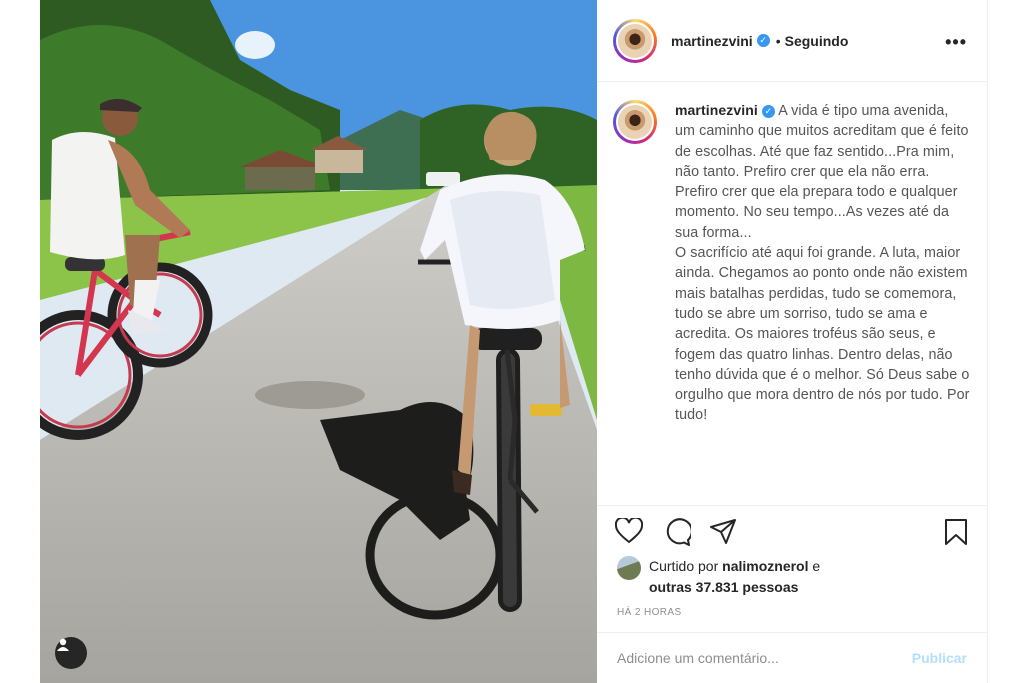 The height and width of the screenshot is (683, 1024). I want to click on caption-avatar, so click(635, 122).